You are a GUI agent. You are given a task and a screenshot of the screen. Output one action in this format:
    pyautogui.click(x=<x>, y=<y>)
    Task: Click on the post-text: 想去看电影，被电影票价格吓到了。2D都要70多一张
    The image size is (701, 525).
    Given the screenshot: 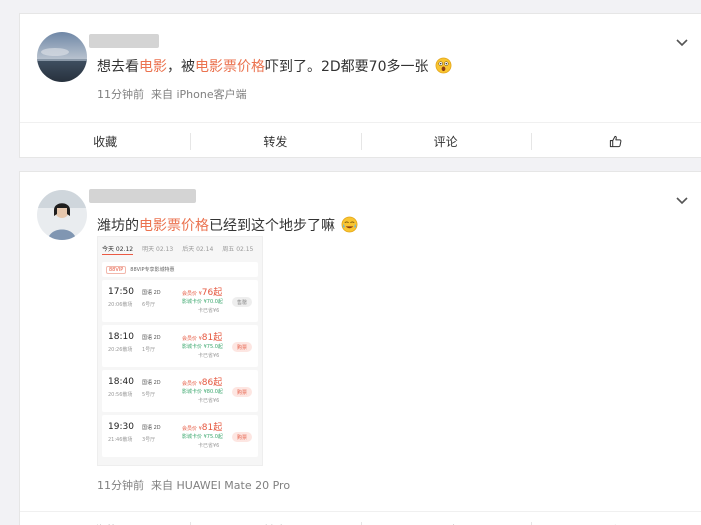 What is the action you would take?
    pyautogui.click(x=274, y=66)
    